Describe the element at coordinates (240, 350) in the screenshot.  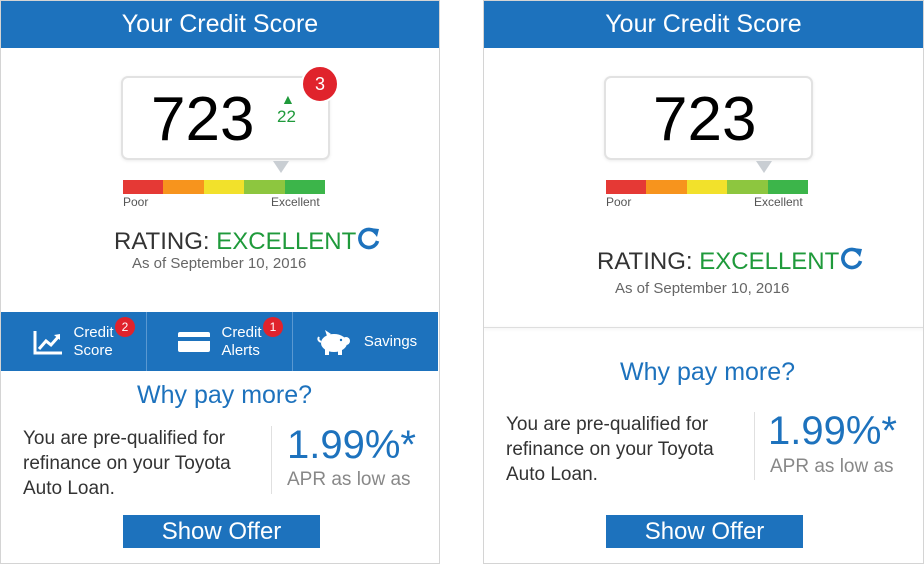
I see `tab-label-line2: Alerts` at that location.